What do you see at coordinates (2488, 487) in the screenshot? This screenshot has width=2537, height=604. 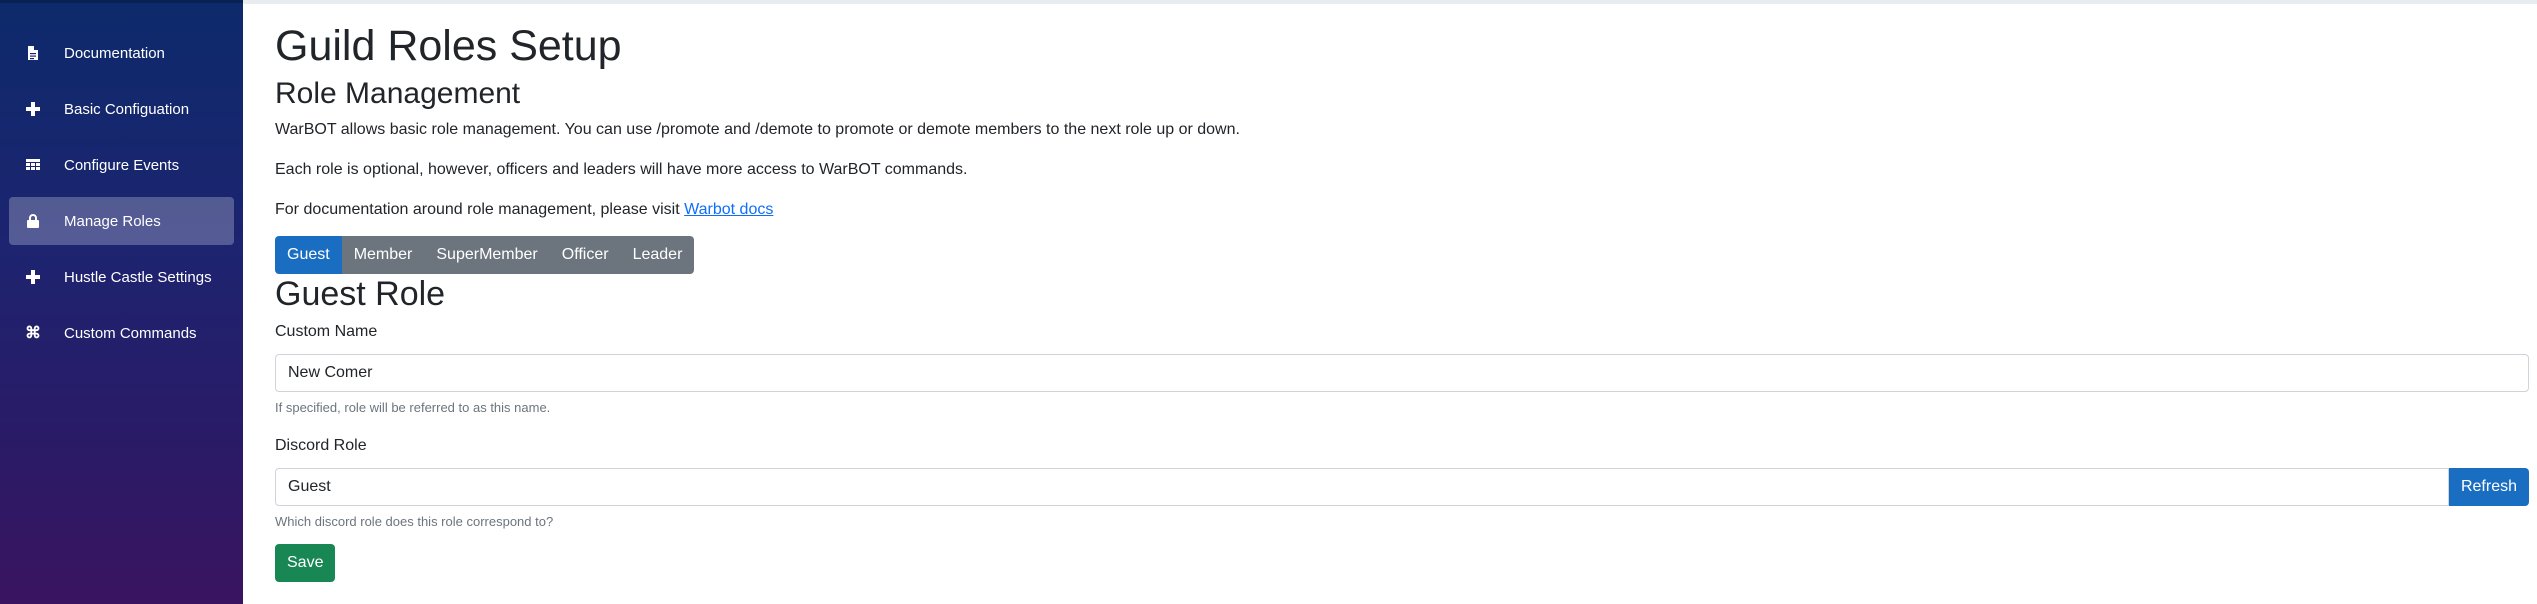 I see `refresh-button: Refresh` at bounding box center [2488, 487].